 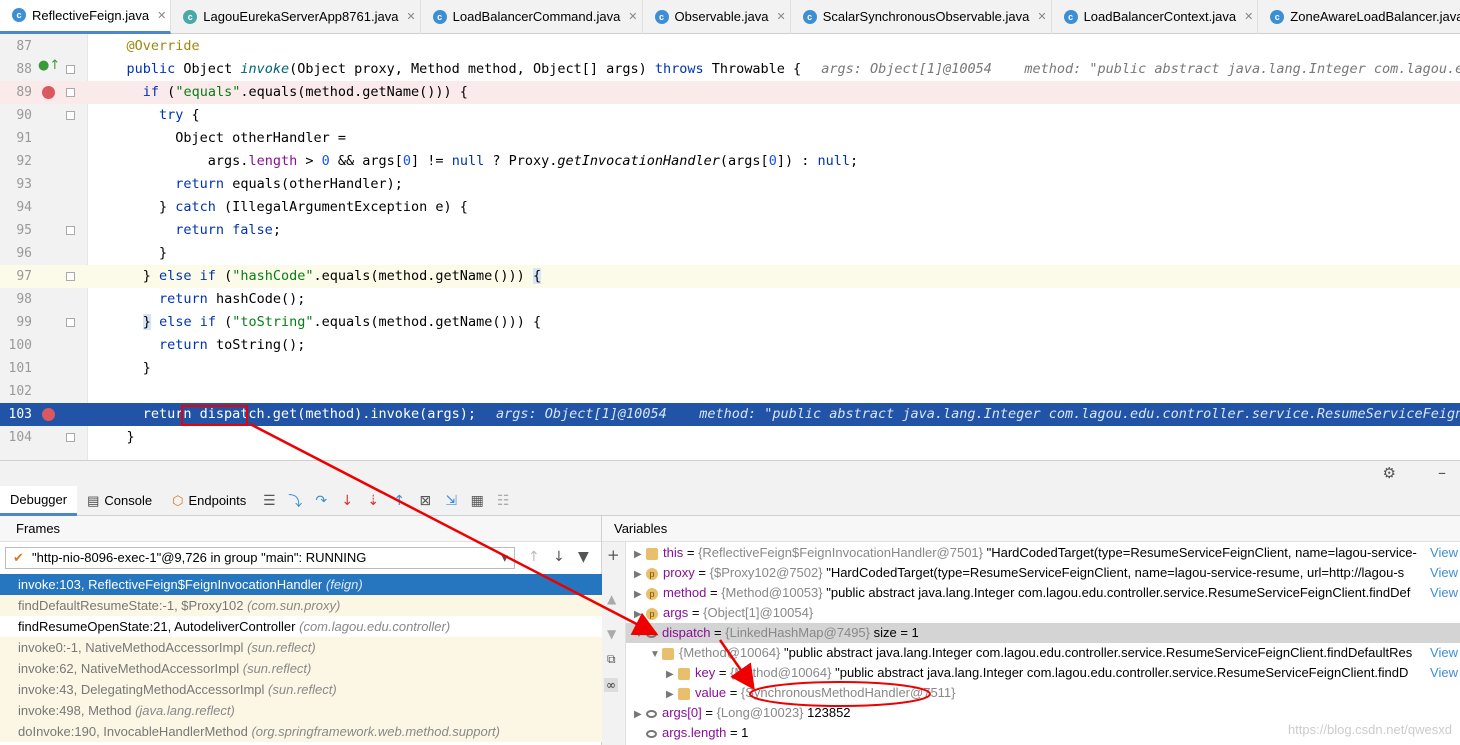 What do you see at coordinates (1043, 693) in the screenshot?
I see `variable-row: ▶ value = {SynchronousMethodHandler@7511}` at bounding box center [1043, 693].